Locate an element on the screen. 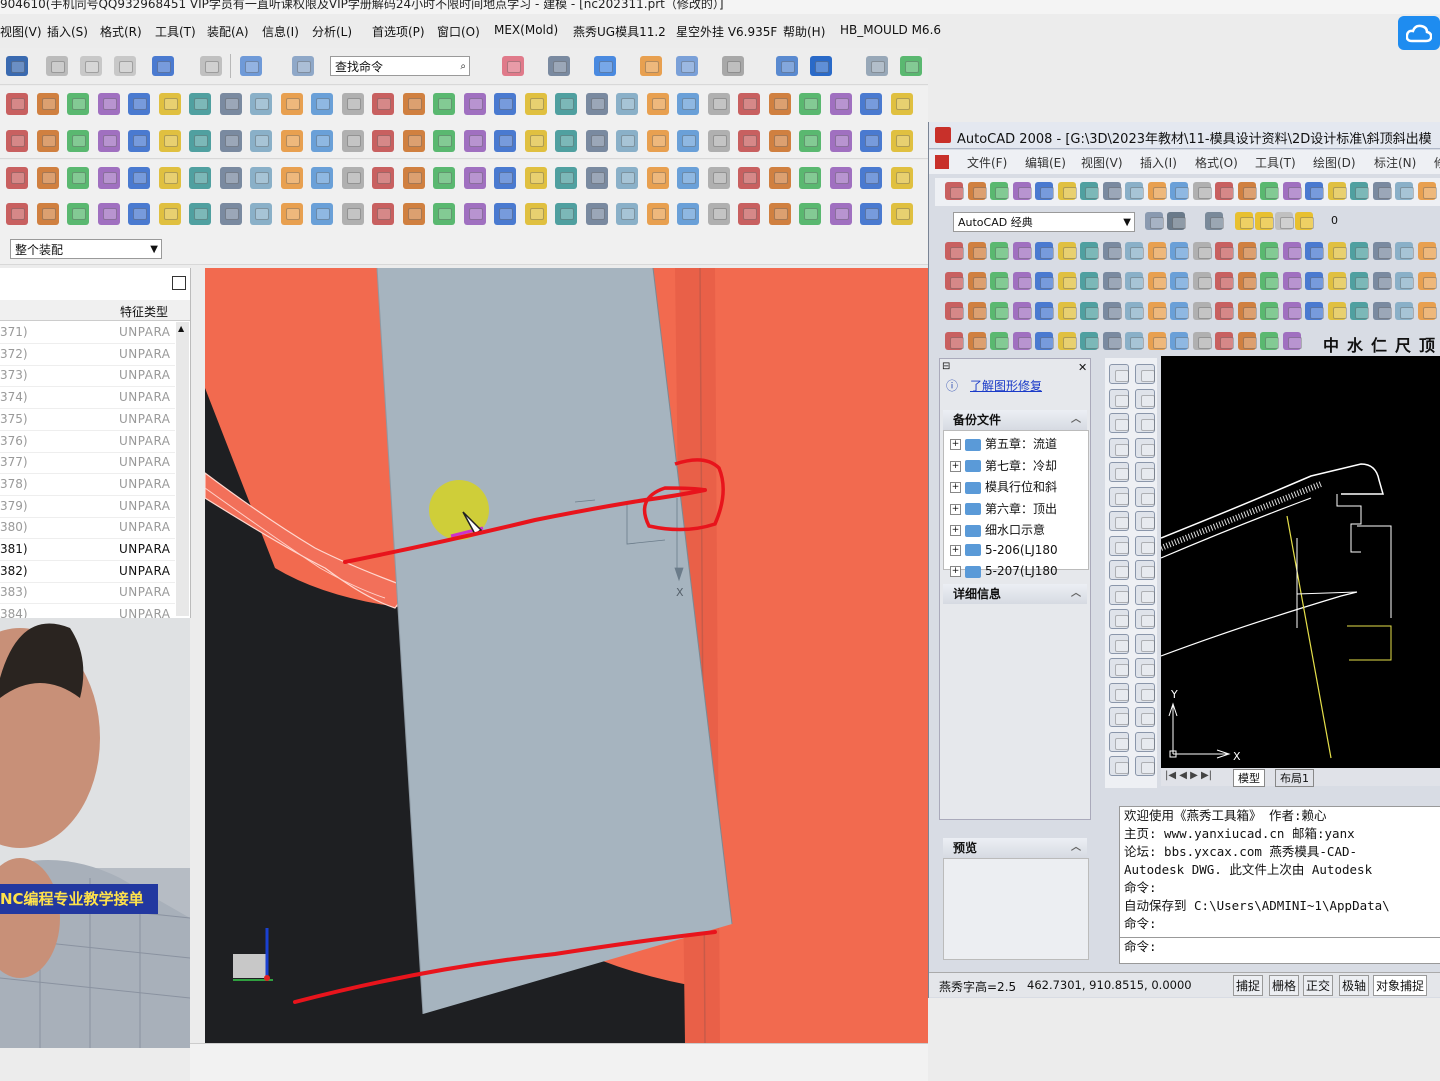 The width and height of the screenshot is (1440, 1081). menu-hb-mould: HB_MOULD M6.6 is located at coordinates (890, 30).